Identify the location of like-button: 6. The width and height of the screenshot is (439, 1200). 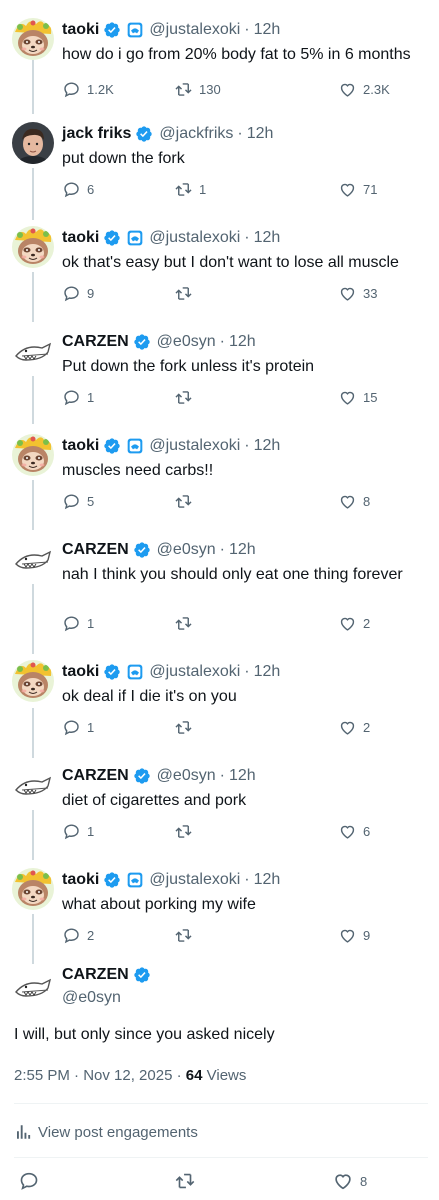
(354, 831).